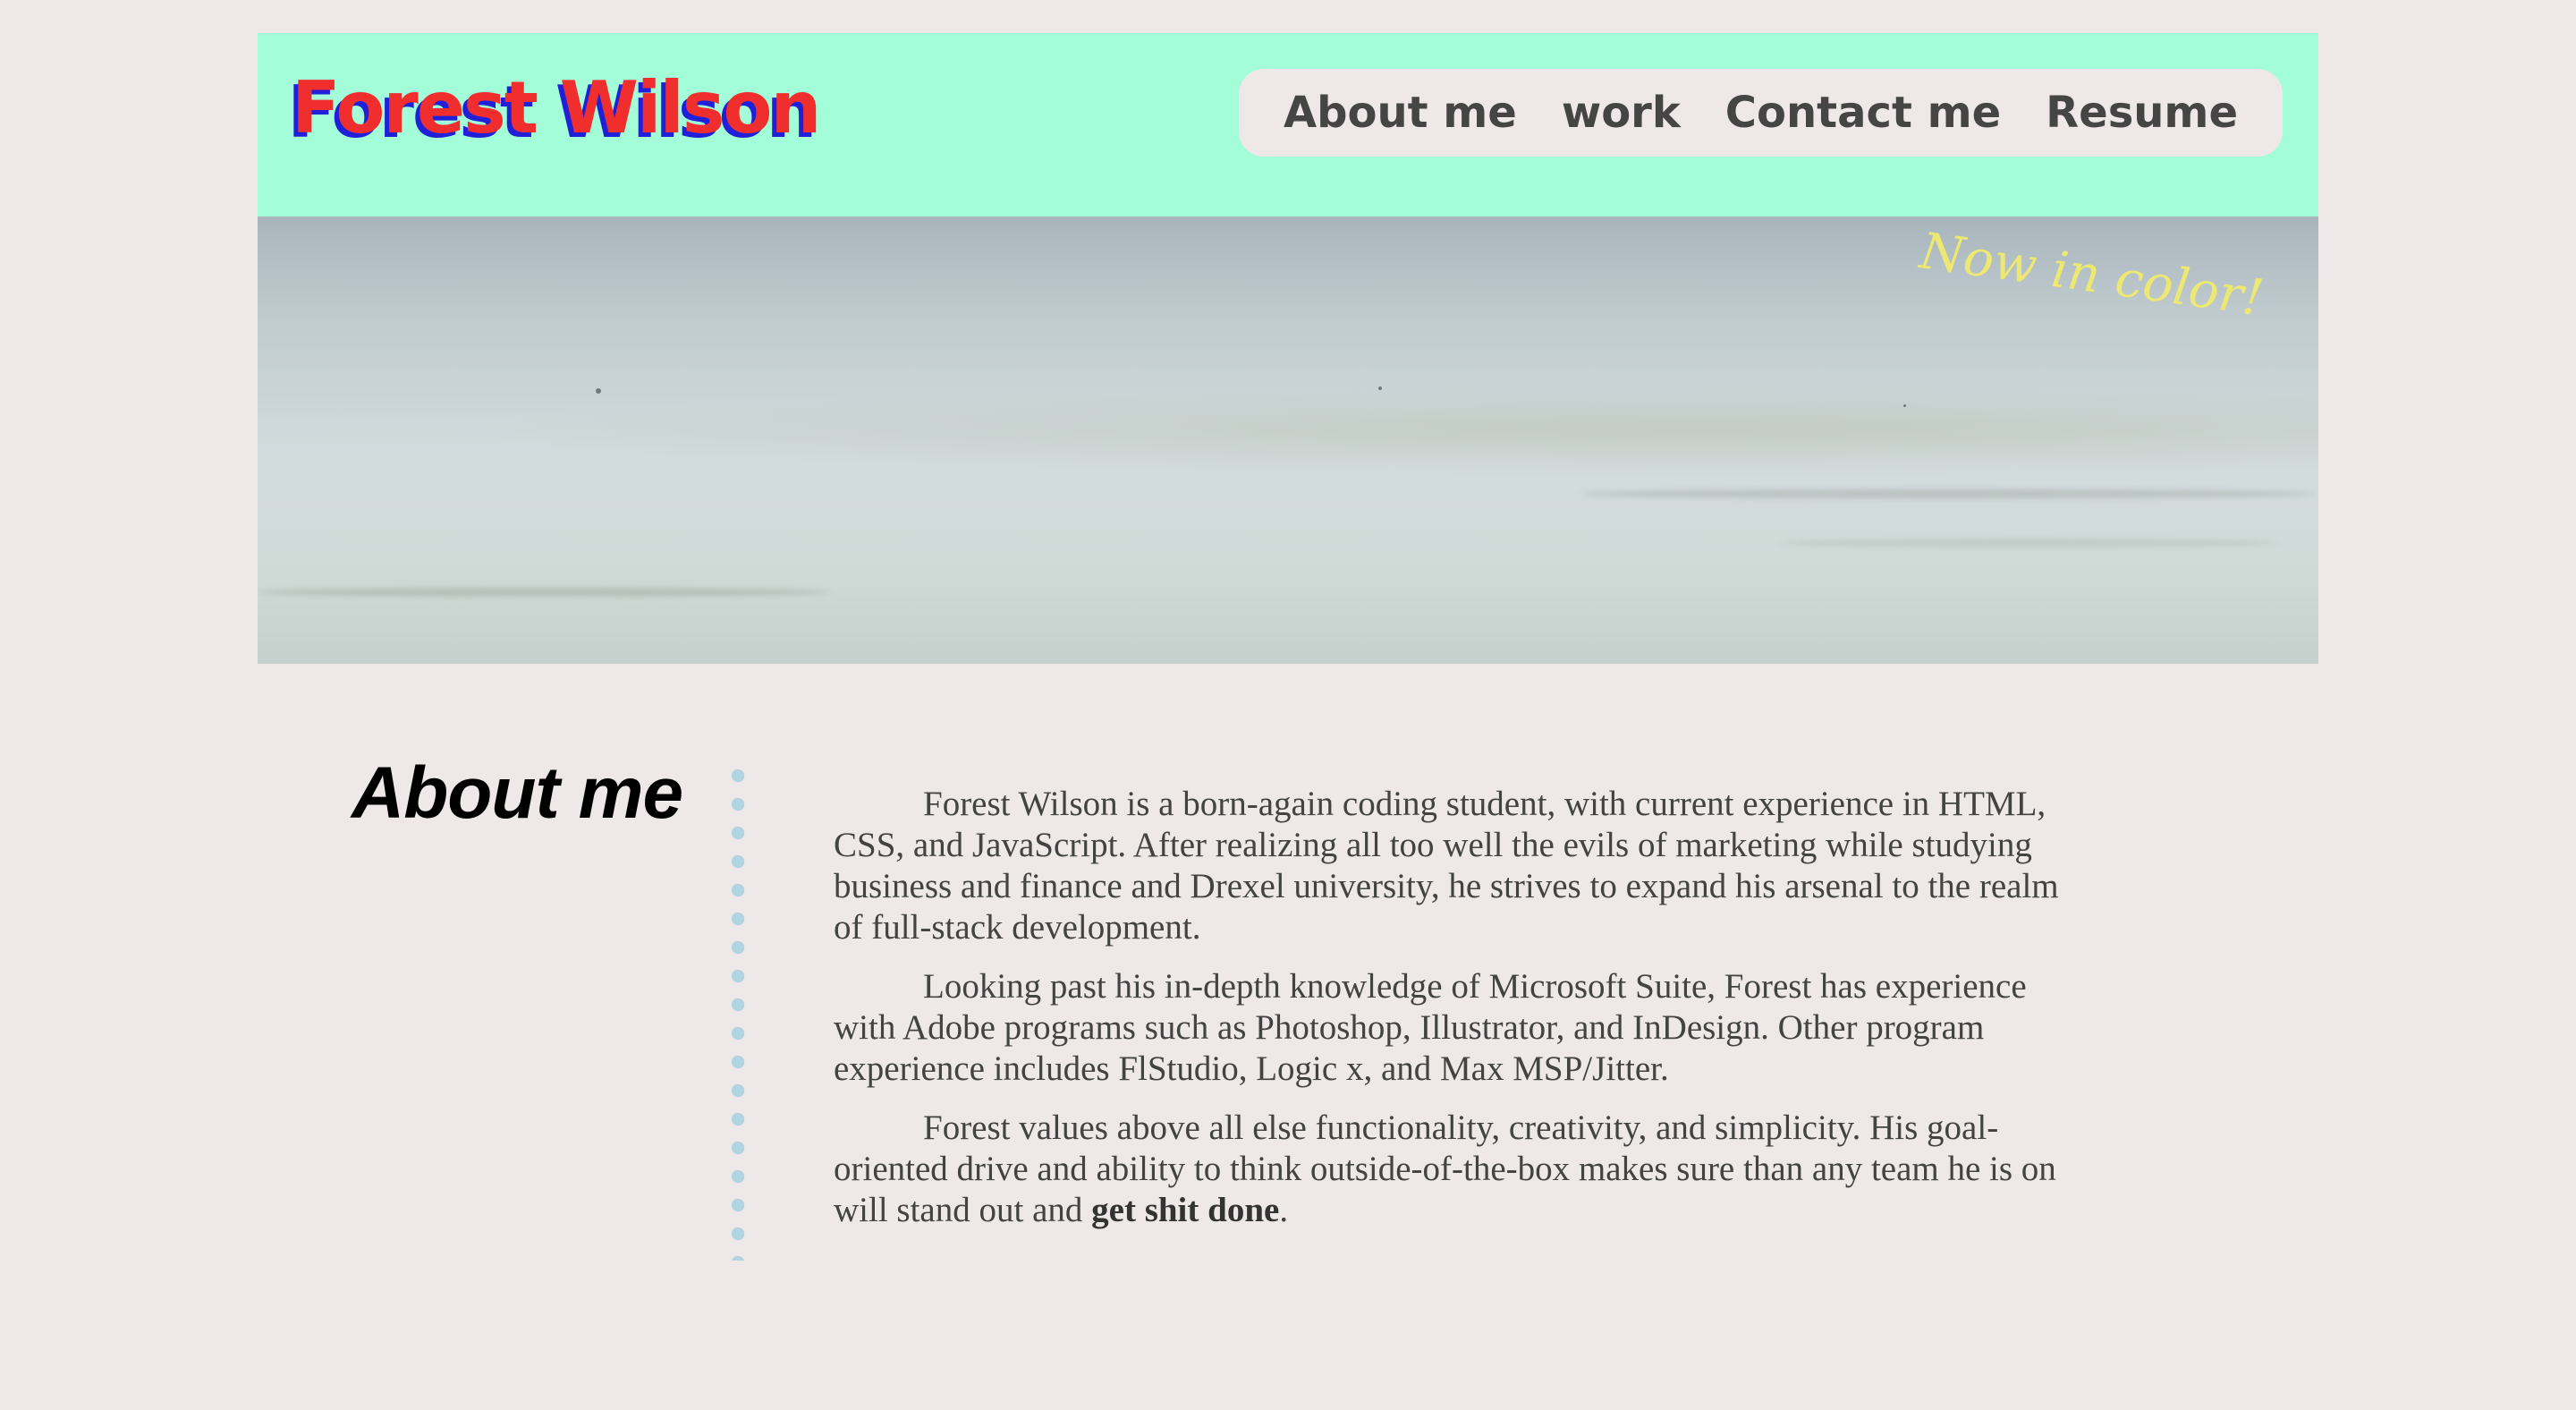 The image size is (2576, 1410). Describe the element at coordinates (517, 793) in the screenshot. I see `about-heading: About me` at that location.